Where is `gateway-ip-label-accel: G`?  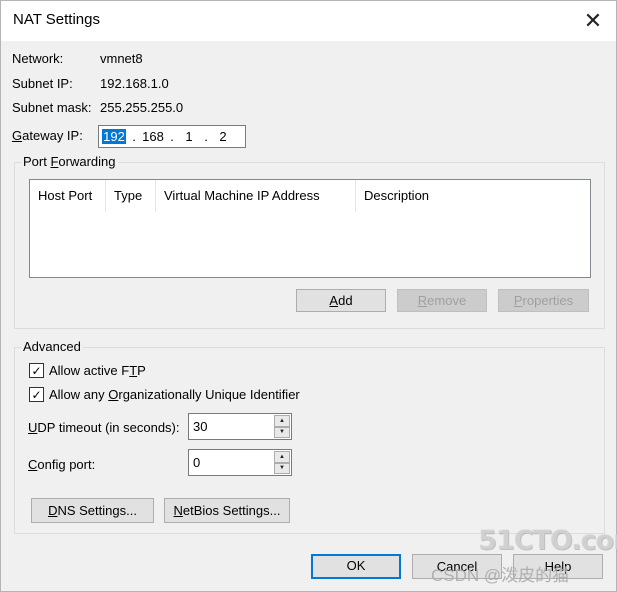
gateway-ip-label-accel: G is located at coordinates (17, 135).